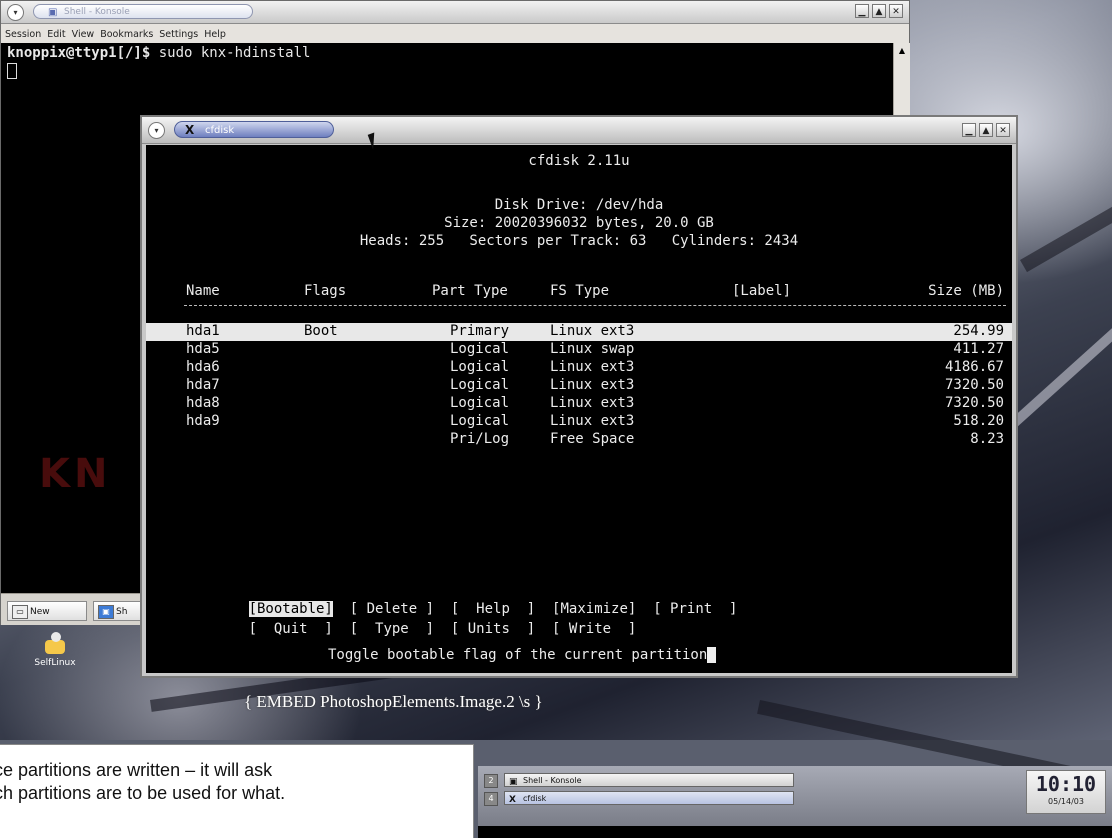  Describe the element at coordinates (1061, 337) in the screenshot. I see `wallpaper-streak` at that location.